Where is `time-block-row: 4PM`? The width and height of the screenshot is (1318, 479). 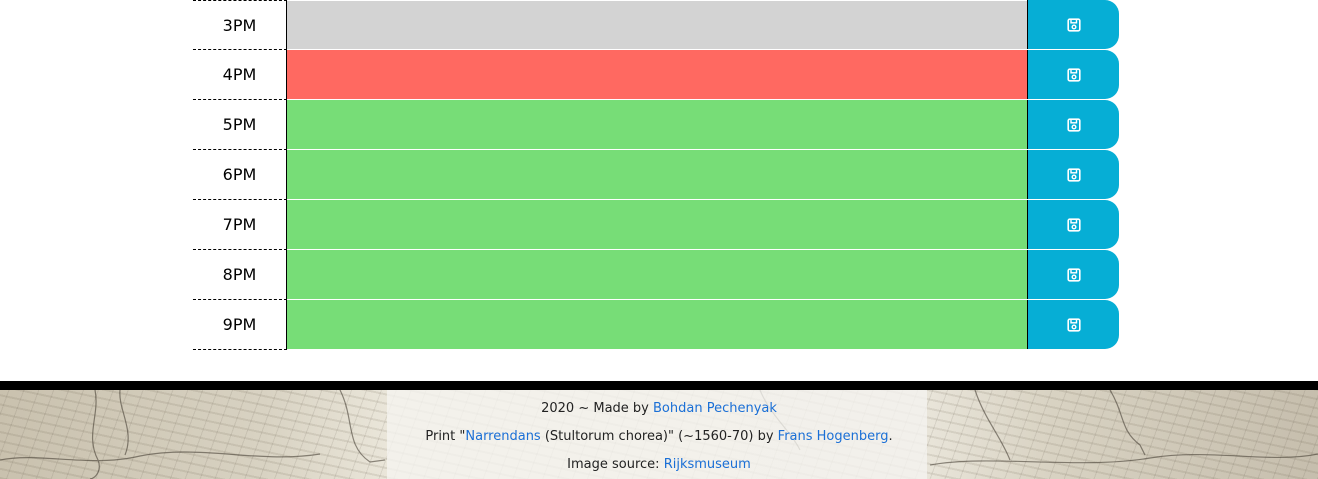
time-block-row: 4PM is located at coordinates (656, 75).